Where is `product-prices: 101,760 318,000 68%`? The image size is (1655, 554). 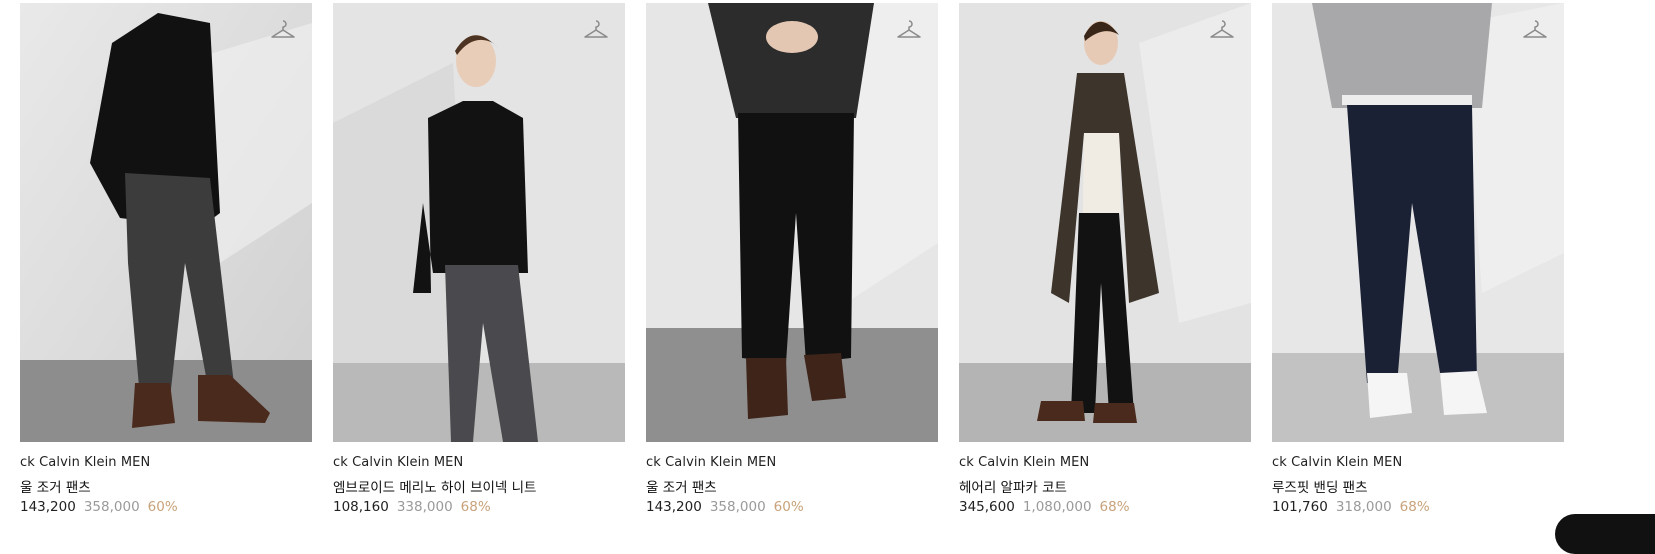
product-prices: 101,760 318,000 68% is located at coordinates (1351, 507).